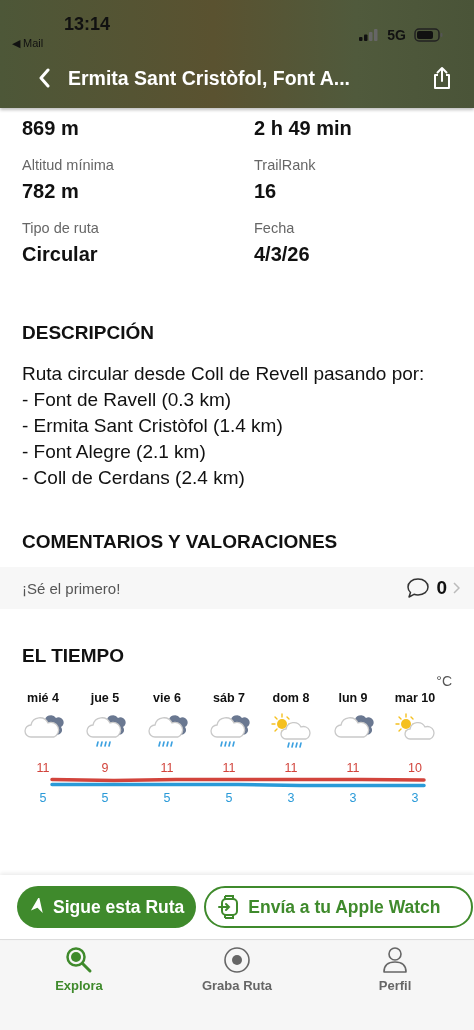 The height and width of the screenshot is (1030, 474). Describe the element at coordinates (353, 698) in the screenshot. I see `weather-day: lun 9` at that location.